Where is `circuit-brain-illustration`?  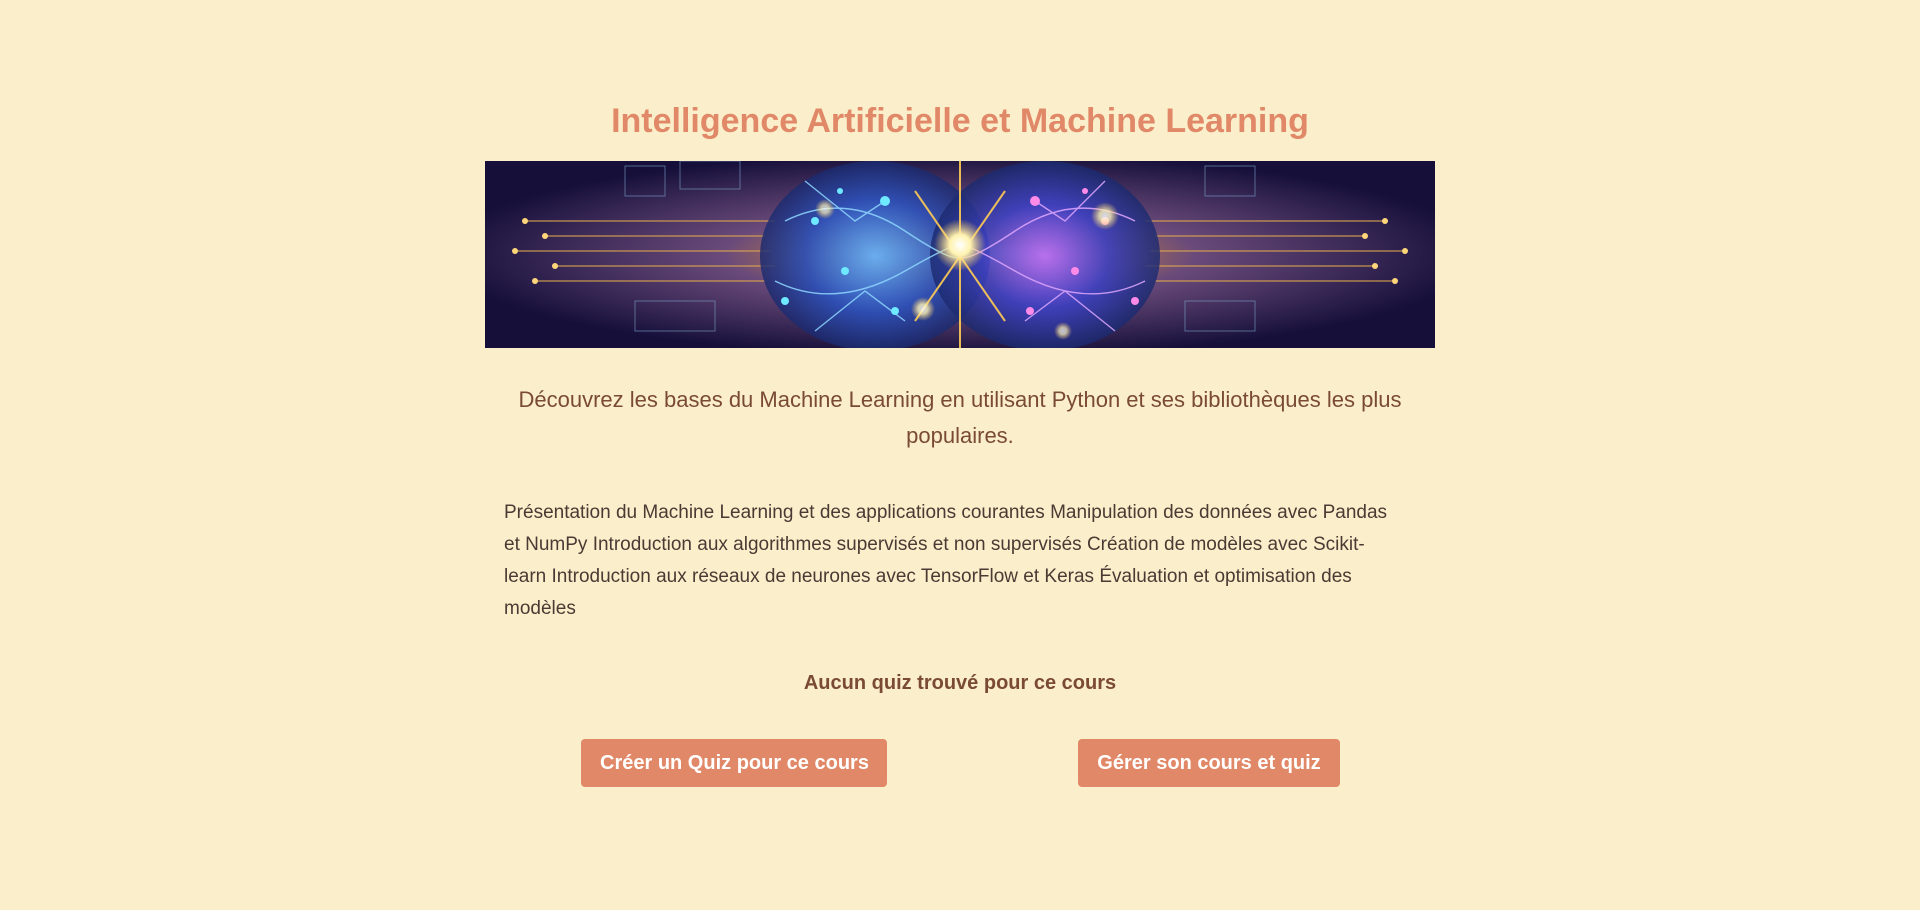 circuit-brain-illustration is located at coordinates (960, 254).